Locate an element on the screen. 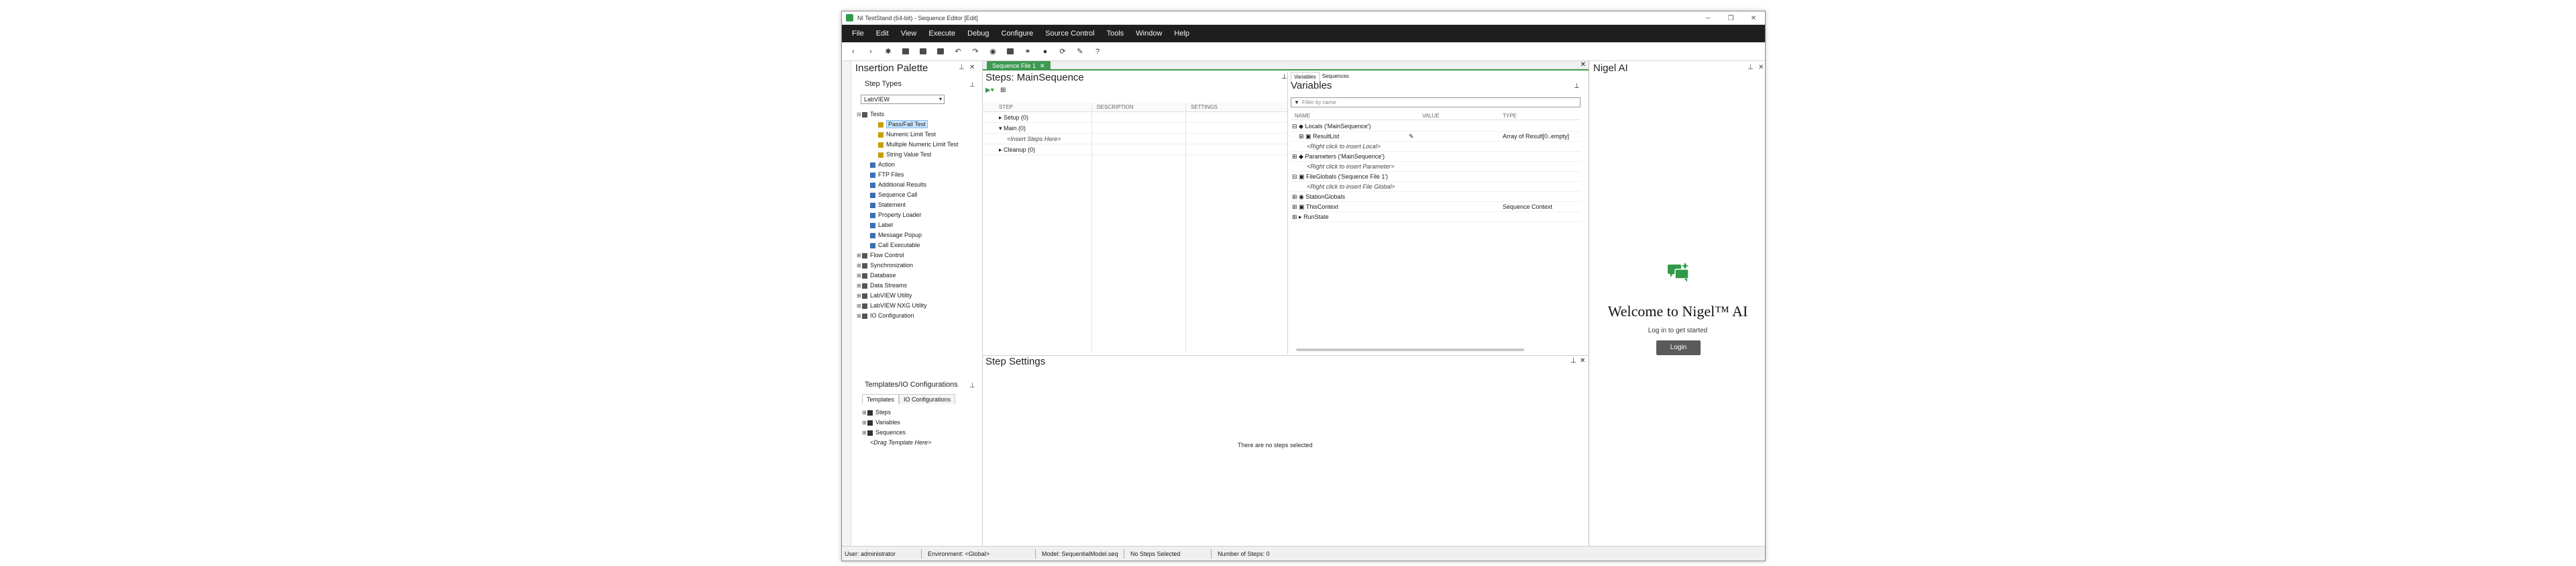  back-icon: ‹ is located at coordinates (853, 51).